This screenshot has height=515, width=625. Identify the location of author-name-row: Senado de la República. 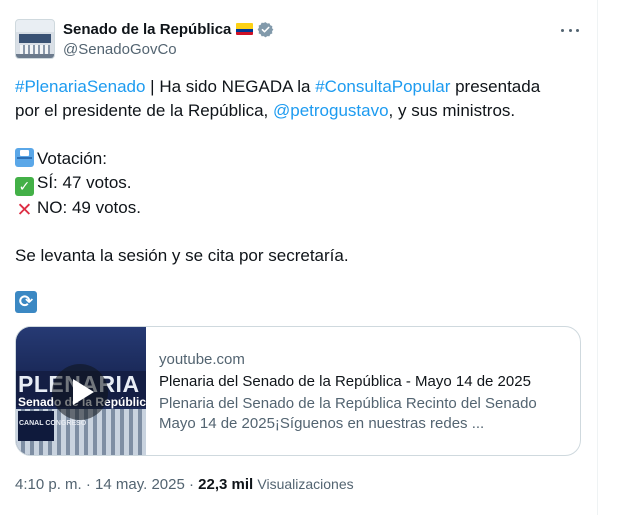
(168, 29).